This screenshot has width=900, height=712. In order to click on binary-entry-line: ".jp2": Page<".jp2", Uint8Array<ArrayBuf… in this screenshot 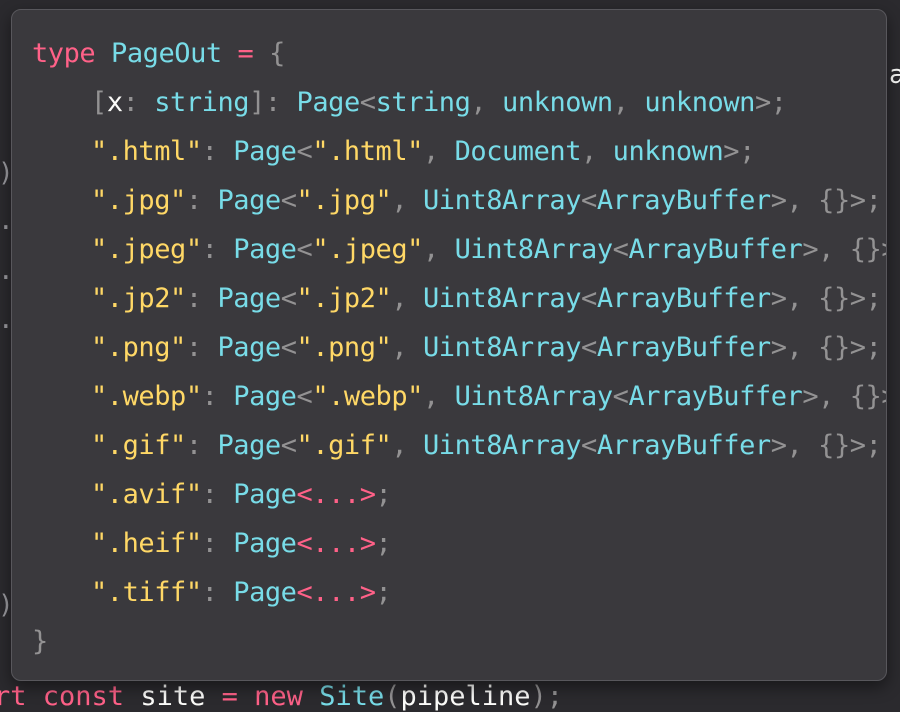, I will do `click(486, 298)`.